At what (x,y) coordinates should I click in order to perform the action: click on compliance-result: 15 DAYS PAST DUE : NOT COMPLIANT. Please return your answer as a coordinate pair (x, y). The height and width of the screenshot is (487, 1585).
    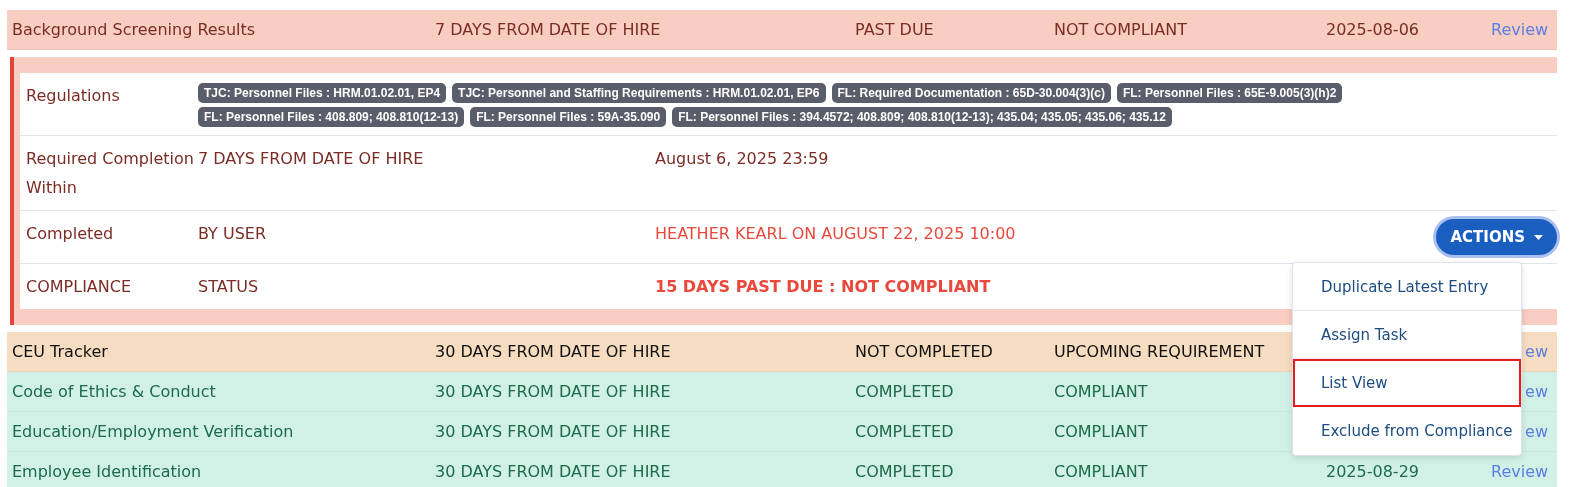
    Looking at the image, I should click on (823, 287).